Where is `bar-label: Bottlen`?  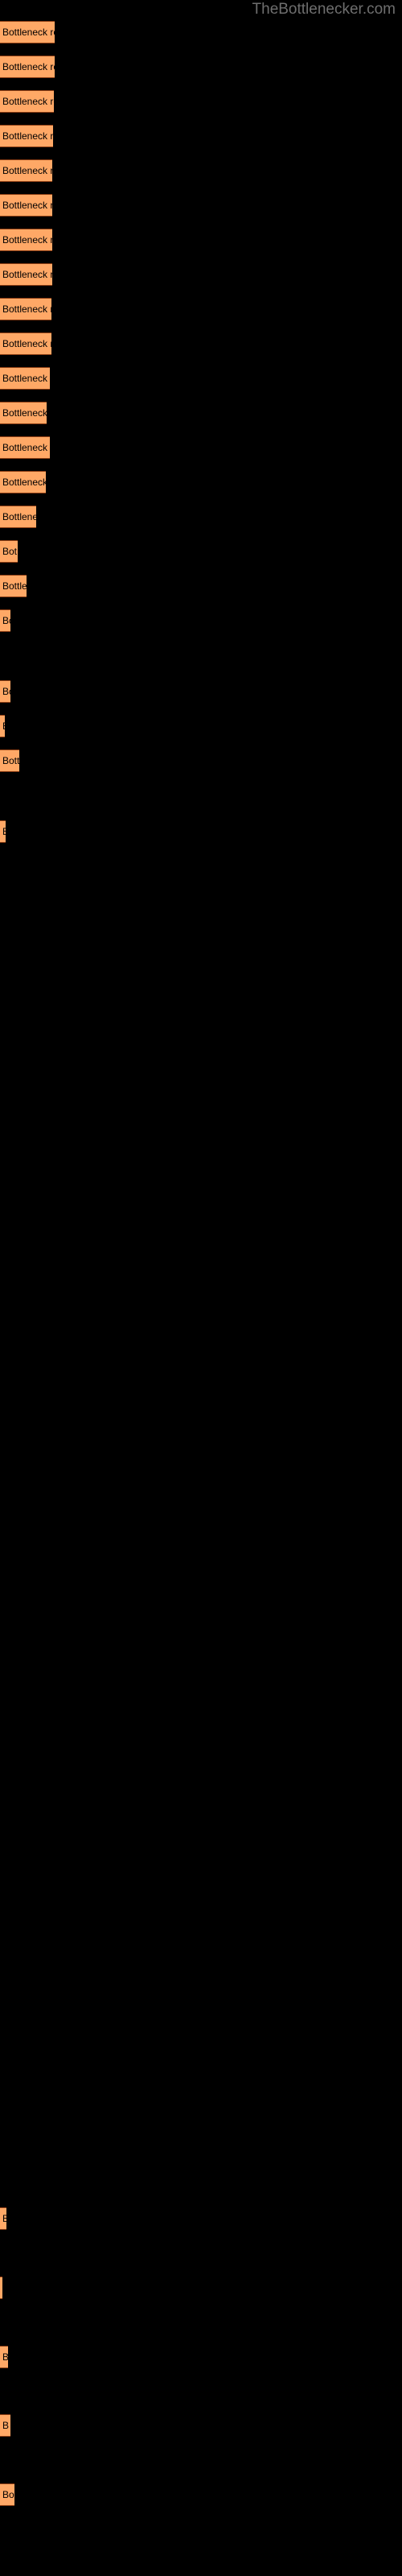 bar-label: Bottlen is located at coordinates (14, 586).